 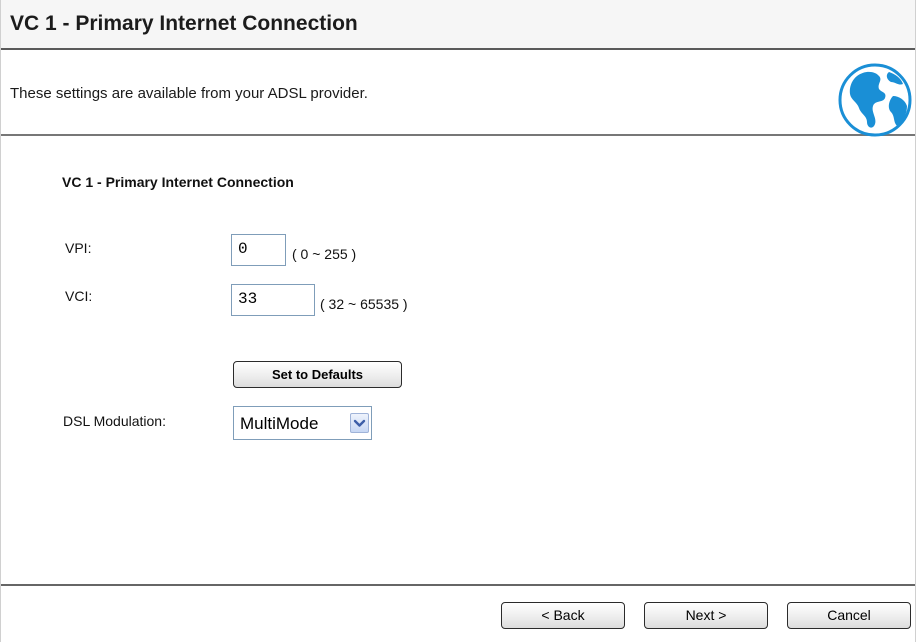 I want to click on globe-icon, so click(x=875, y=100).